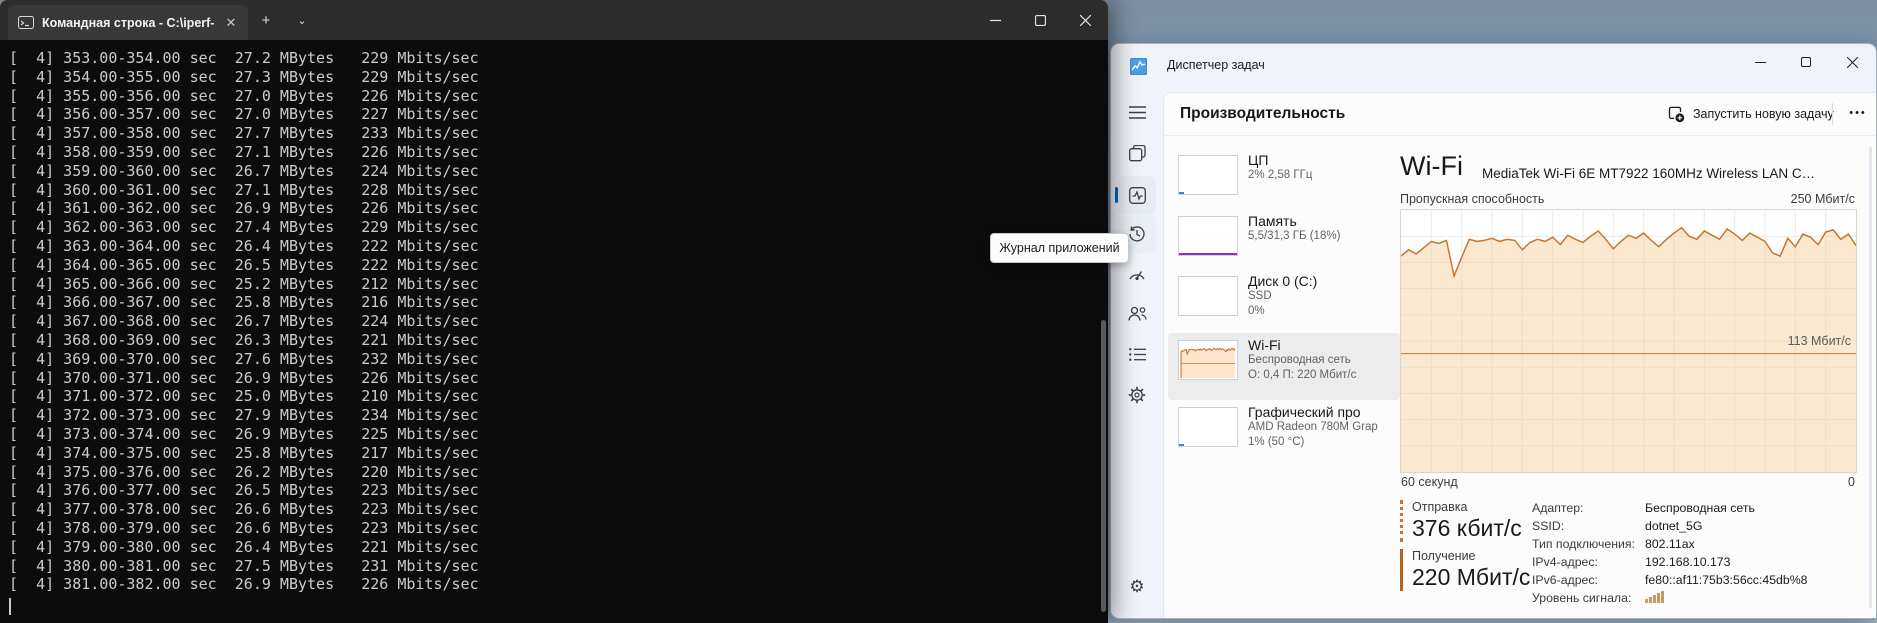 This screenshot has width=1877, height=623. I want to click on perf-name: Память, so click(1272, 221).